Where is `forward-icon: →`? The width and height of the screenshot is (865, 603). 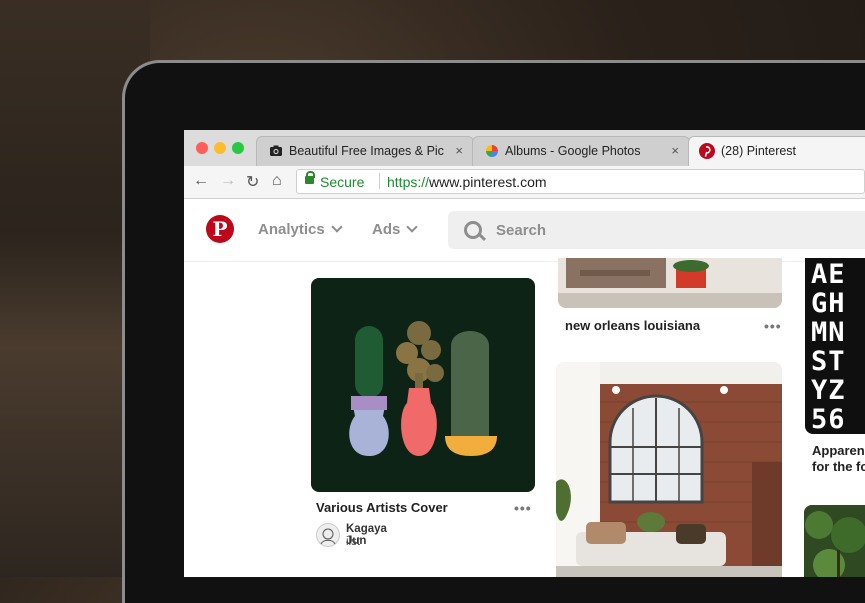
forward-icon: → is located at coordinates (228, 181).